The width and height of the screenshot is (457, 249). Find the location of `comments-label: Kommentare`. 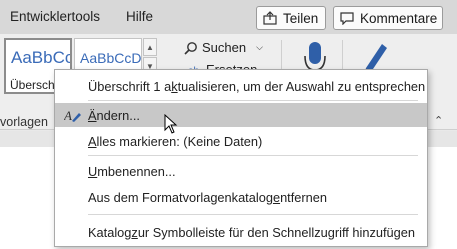

comments-label: Kommentare is located at coordinates (399, 18).